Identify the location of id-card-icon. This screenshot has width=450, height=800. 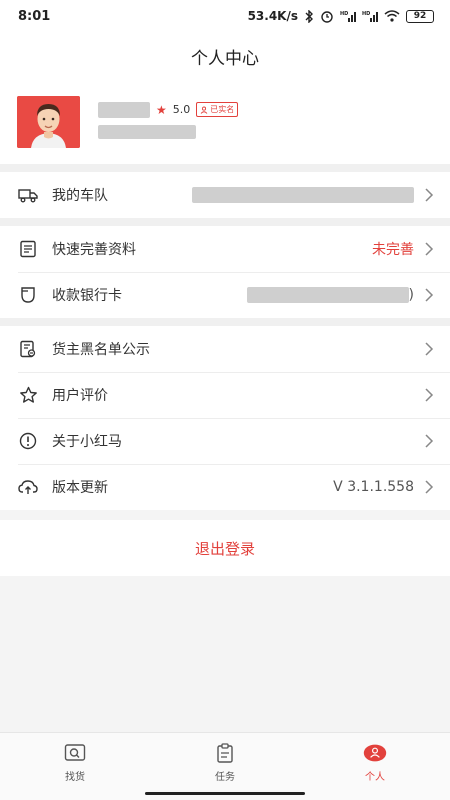
(204, 110).